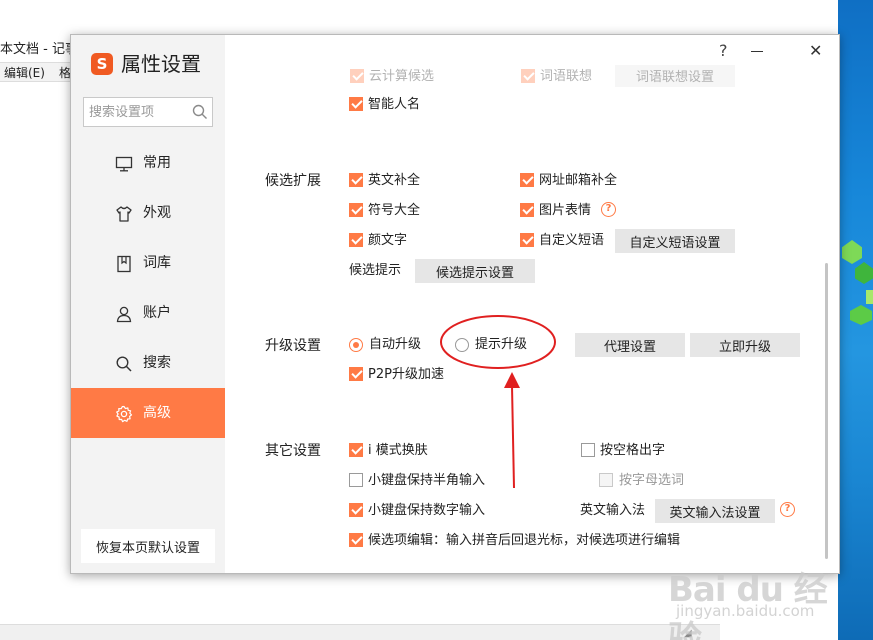 Image resolution: width=873 pixels, height=640 pixels. I want to click on sidebar-item-dictionary: 词库, so click(148, 263).